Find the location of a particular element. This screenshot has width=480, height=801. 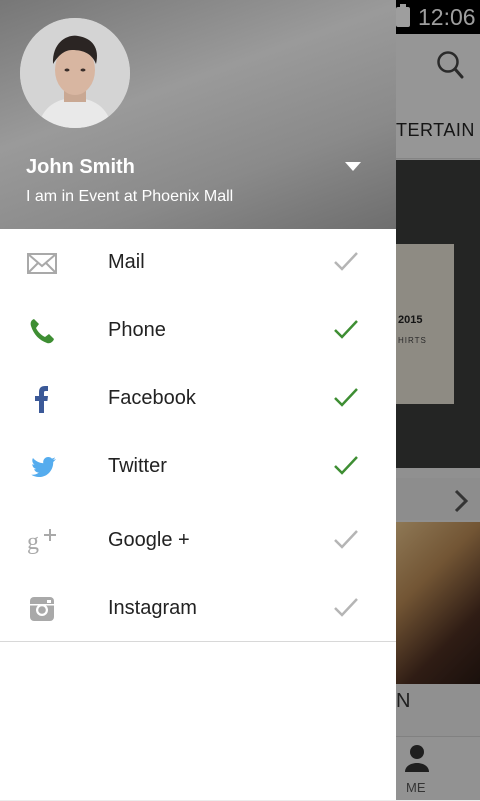

account-dropdown-icon is located at coordinates (353, 166).